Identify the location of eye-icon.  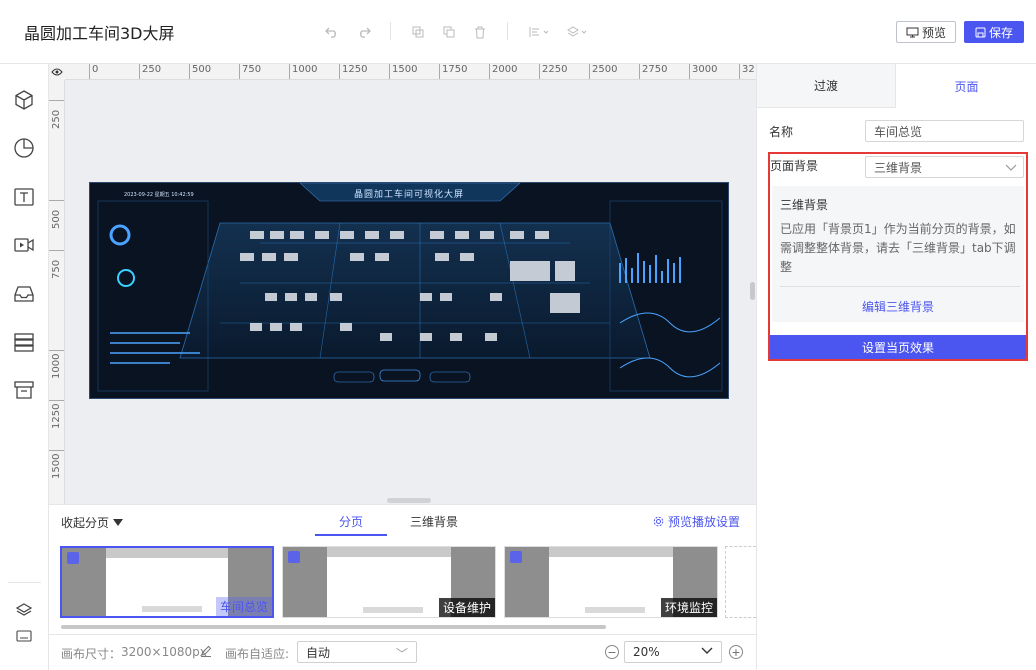
(57, 72).